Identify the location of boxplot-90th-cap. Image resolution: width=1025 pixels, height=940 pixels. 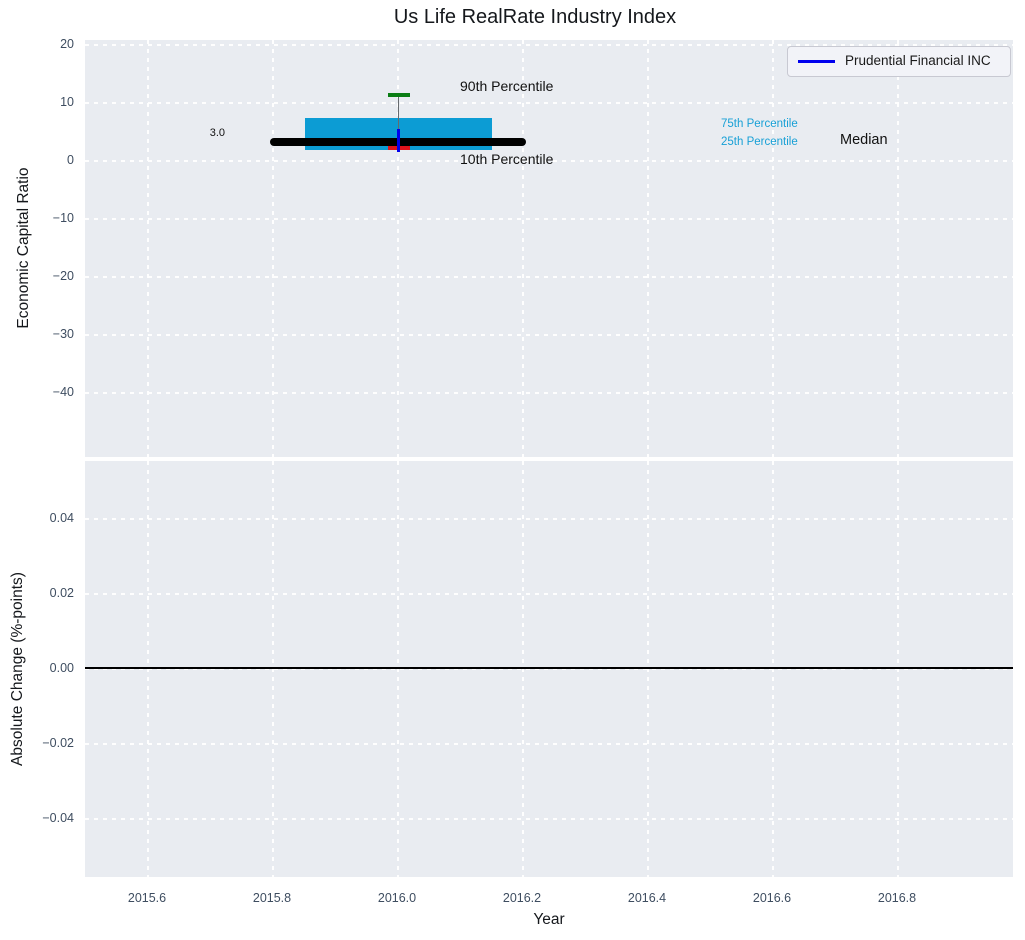
(399, 95).